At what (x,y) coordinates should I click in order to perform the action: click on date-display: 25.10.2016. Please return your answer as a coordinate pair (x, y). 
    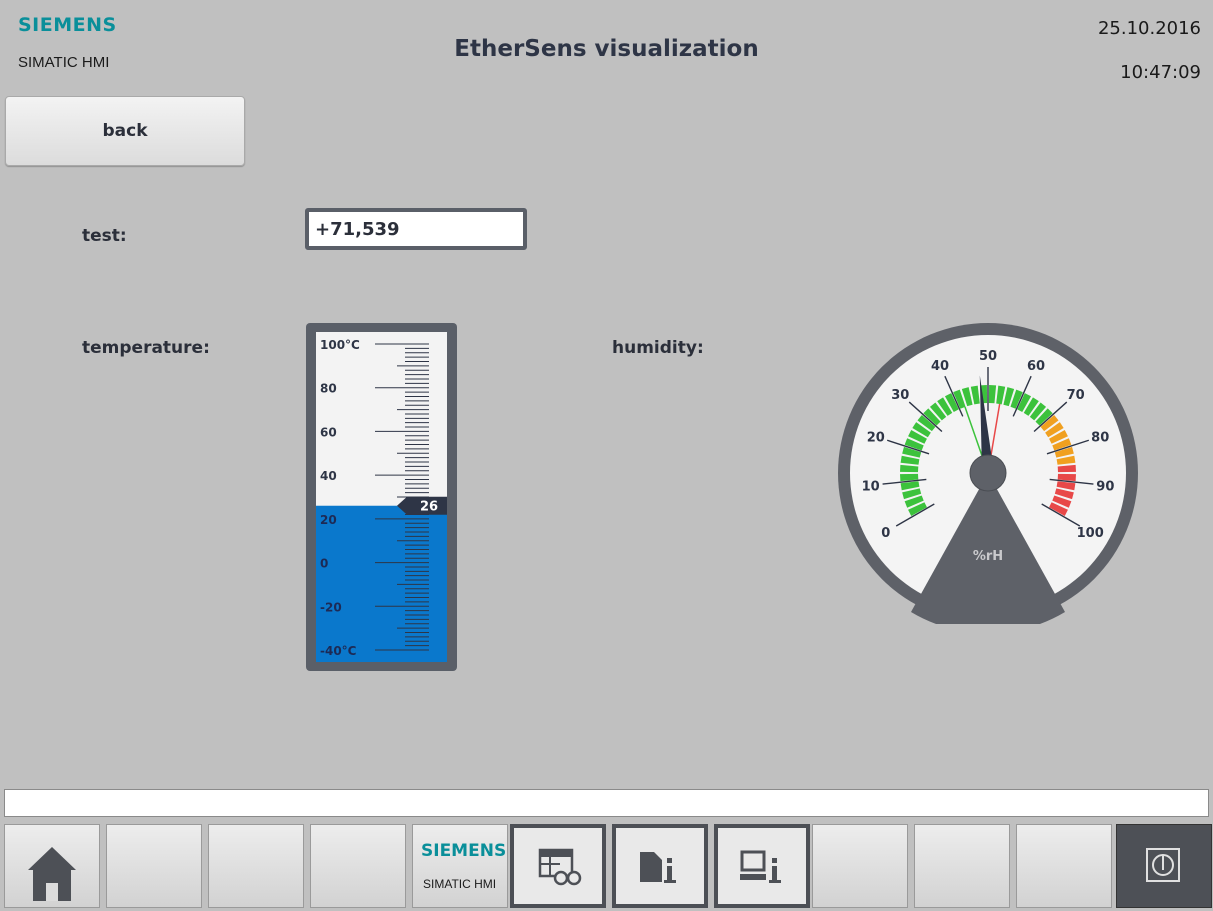
    Looking at the image, I should click on (1149, 28).